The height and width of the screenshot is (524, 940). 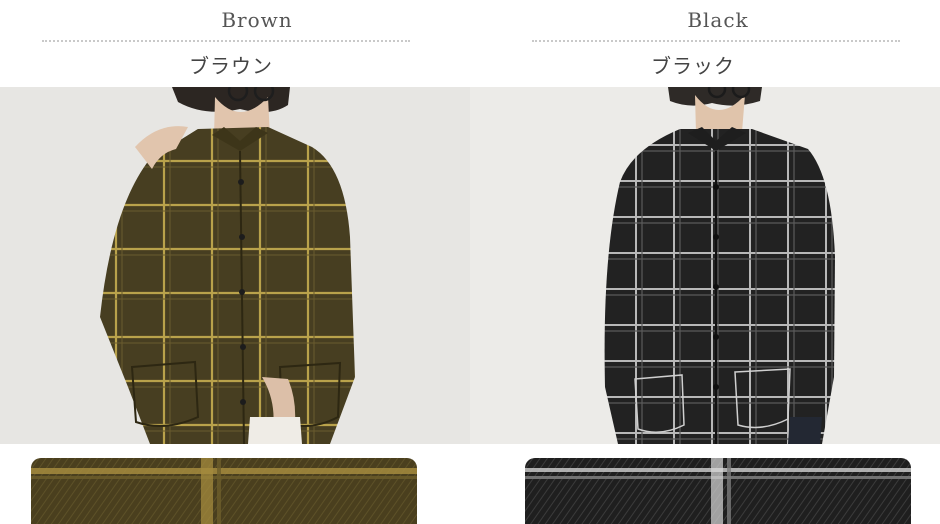 What do you see at coordinates (718, 491) in the screenshot?
I see `fabric-swatch-black` at bounding box center [718, 491].